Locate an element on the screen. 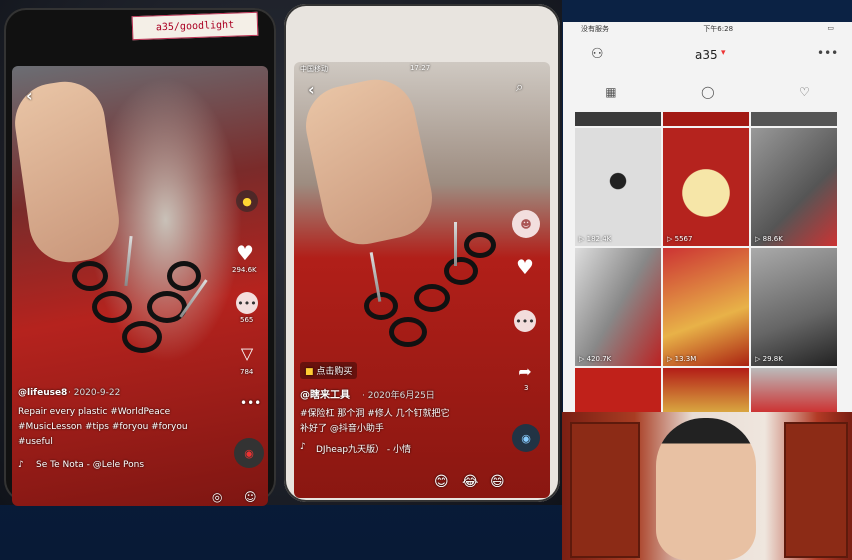  share-count: 784 is located at coordinates (247, 372).